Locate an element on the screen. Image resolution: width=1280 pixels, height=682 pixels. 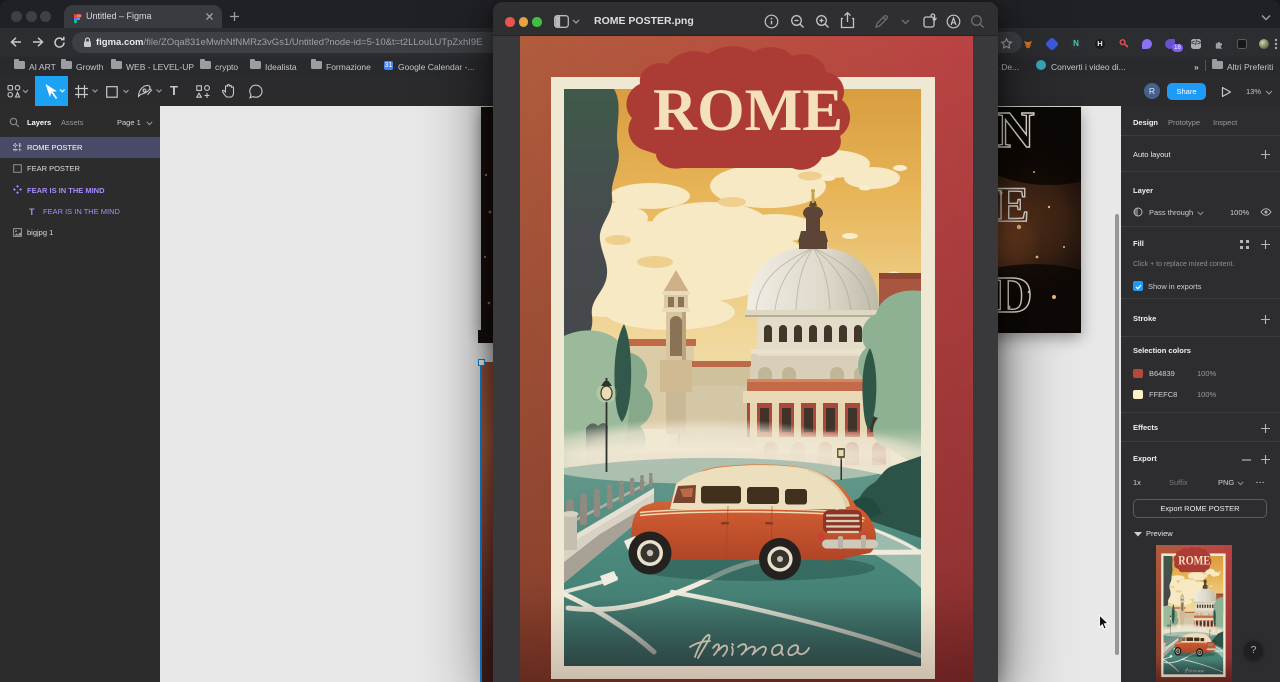
svg-text: N is located at coordinates (1016, 133).